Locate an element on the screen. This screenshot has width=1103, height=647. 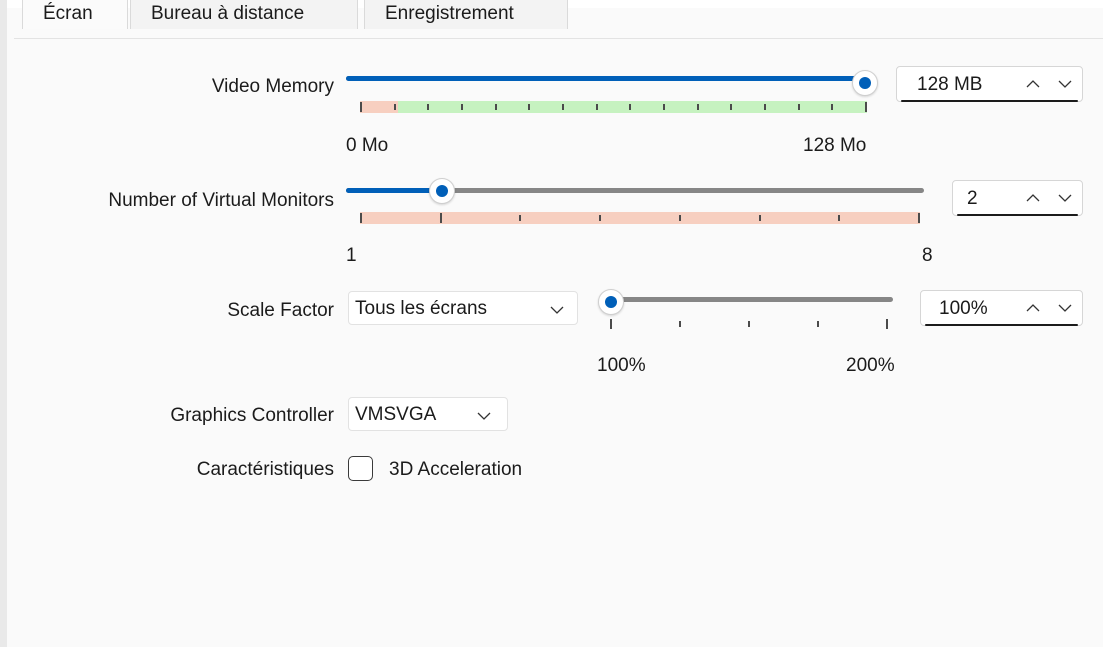
scale-ticks is located at coordinates (749, 324).